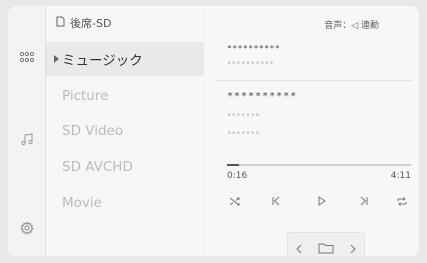 This screenshot has height=263, width=427. I want to click on source-label: 後席-SD, so click(91, 23).